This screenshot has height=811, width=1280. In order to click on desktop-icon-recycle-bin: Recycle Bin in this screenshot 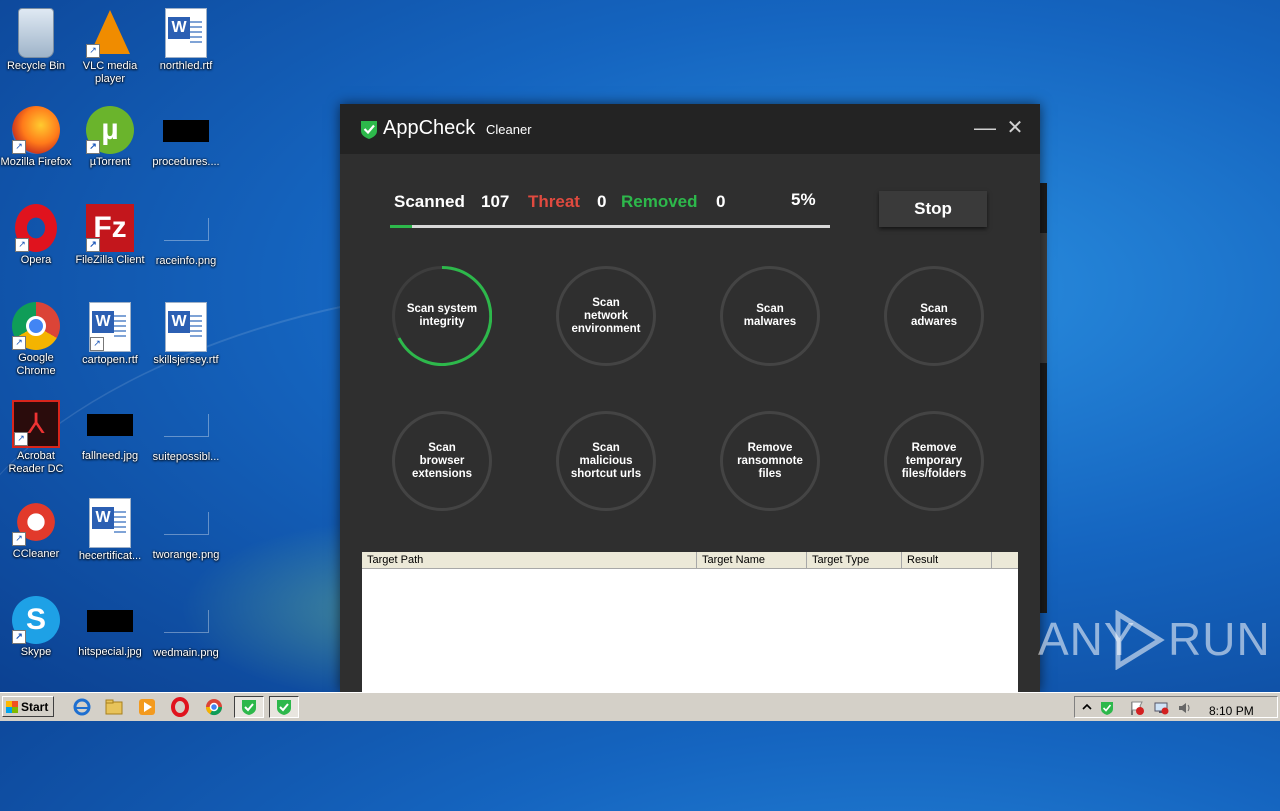, I will do `click(37, 40)`.